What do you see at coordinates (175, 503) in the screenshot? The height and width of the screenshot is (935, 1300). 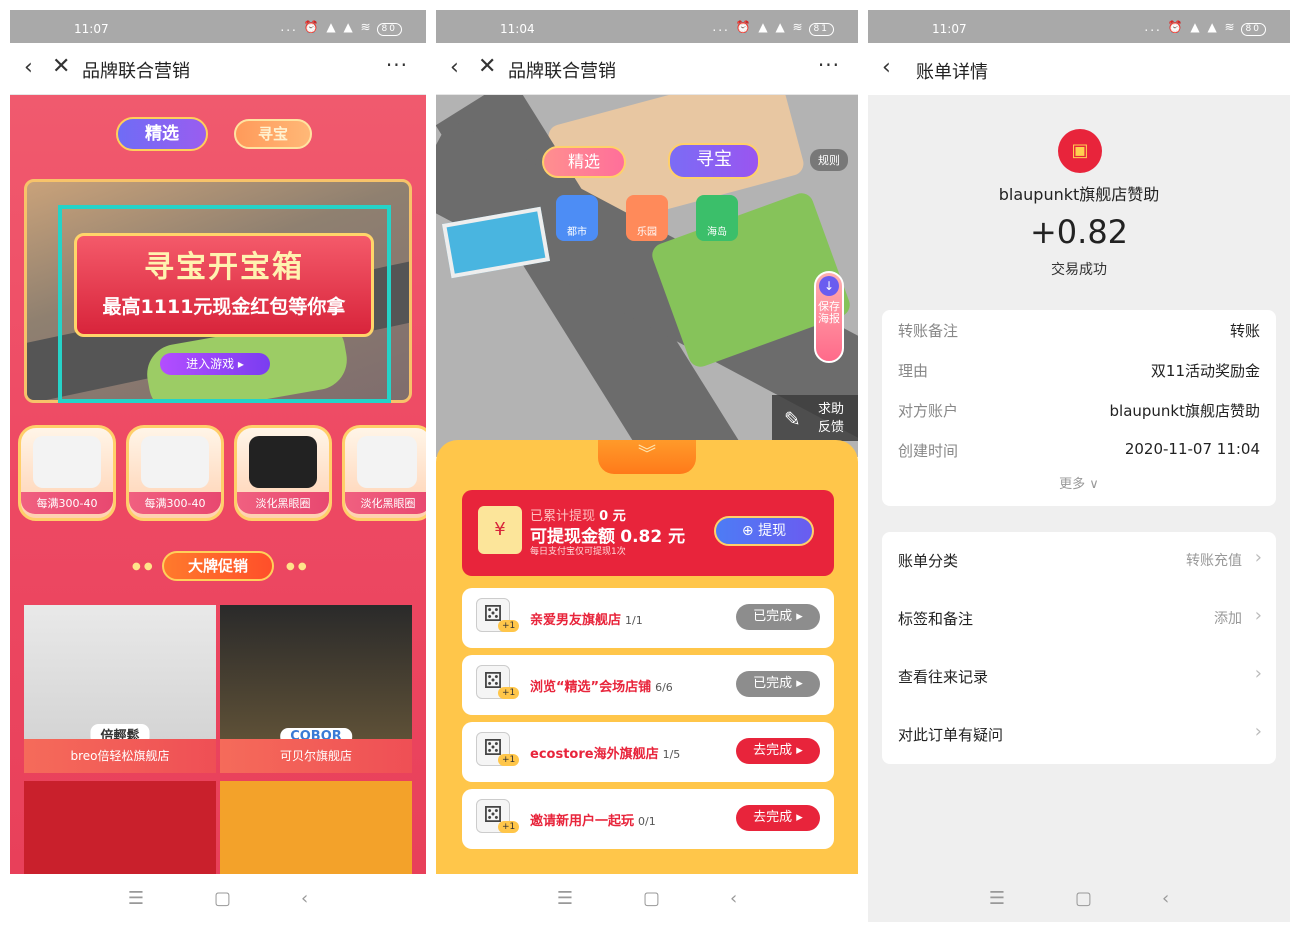 I see `product-label: 每满300-40` at bounding box center [175, 503].